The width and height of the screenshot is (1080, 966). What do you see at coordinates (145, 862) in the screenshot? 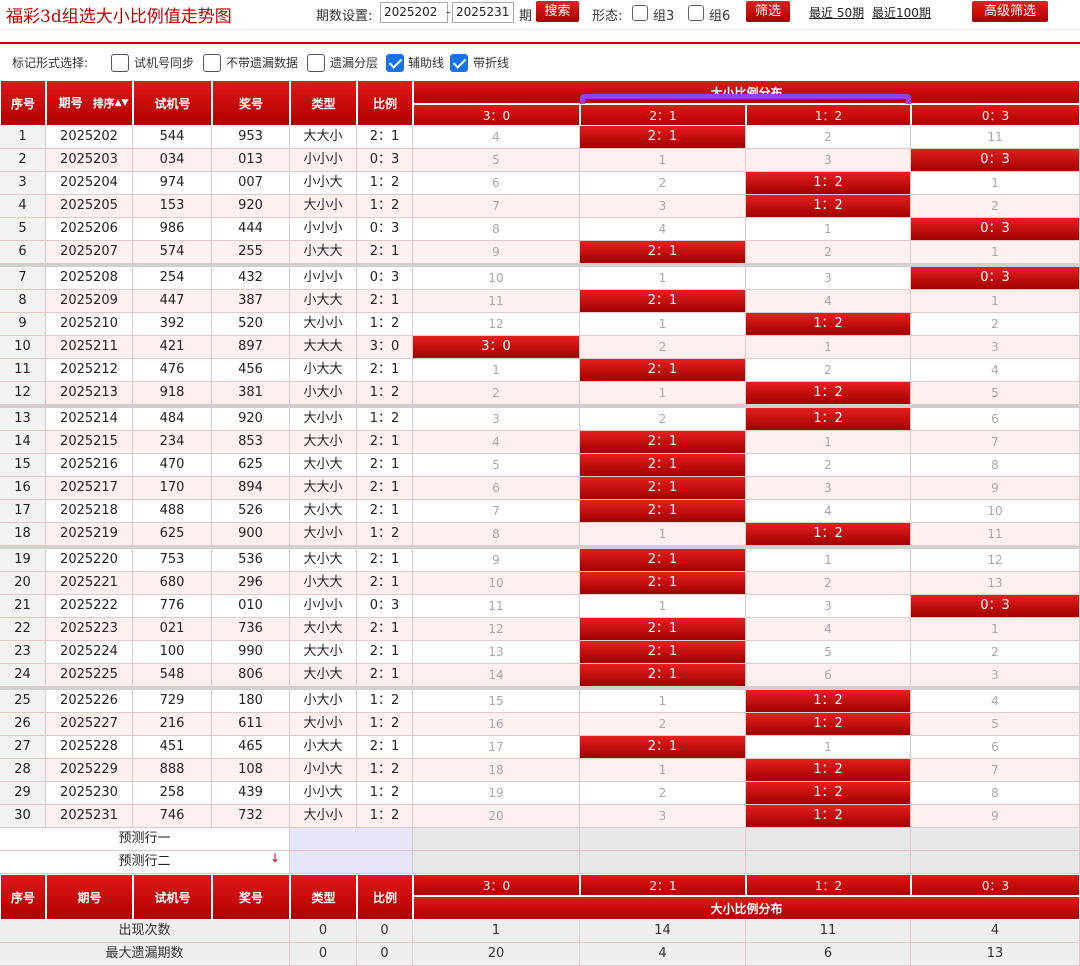
I see `predict-label: 预测行二` at bounding box center [145, 862].